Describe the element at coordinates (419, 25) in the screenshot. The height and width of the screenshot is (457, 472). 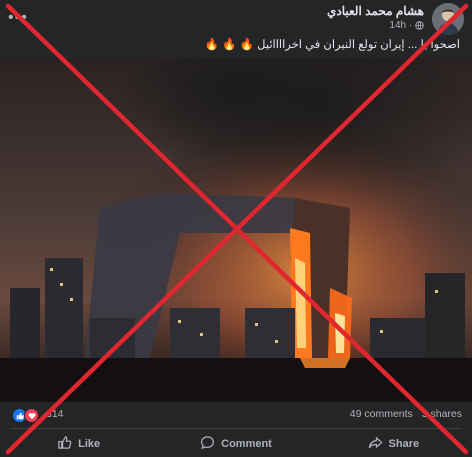
I see `globe-icon` at that location.